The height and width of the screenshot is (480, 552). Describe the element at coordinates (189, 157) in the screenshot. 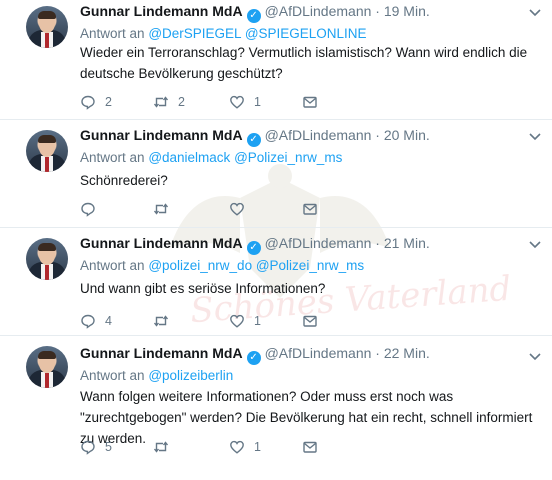

I see `mention-link: @danielmack` at that location.